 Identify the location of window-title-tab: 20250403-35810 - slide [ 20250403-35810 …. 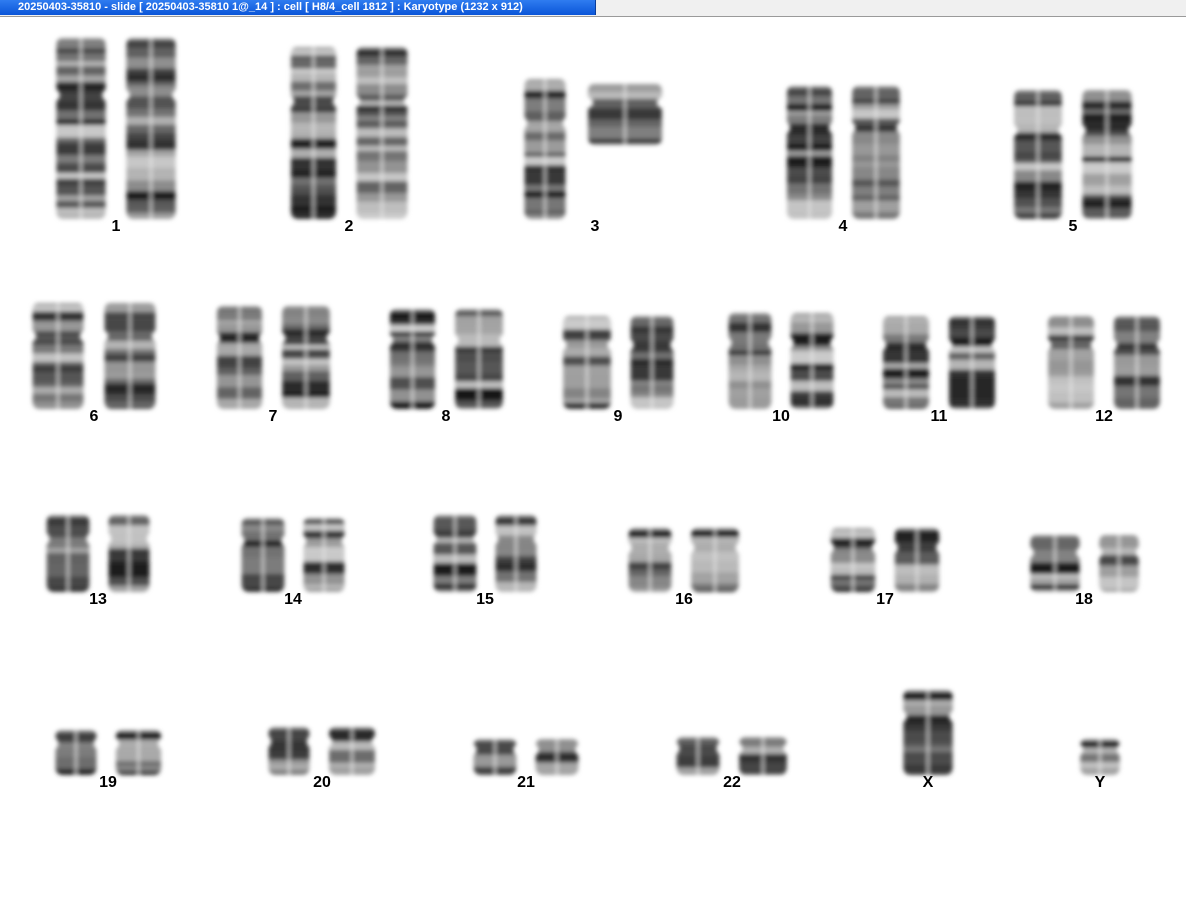
(298, 7).